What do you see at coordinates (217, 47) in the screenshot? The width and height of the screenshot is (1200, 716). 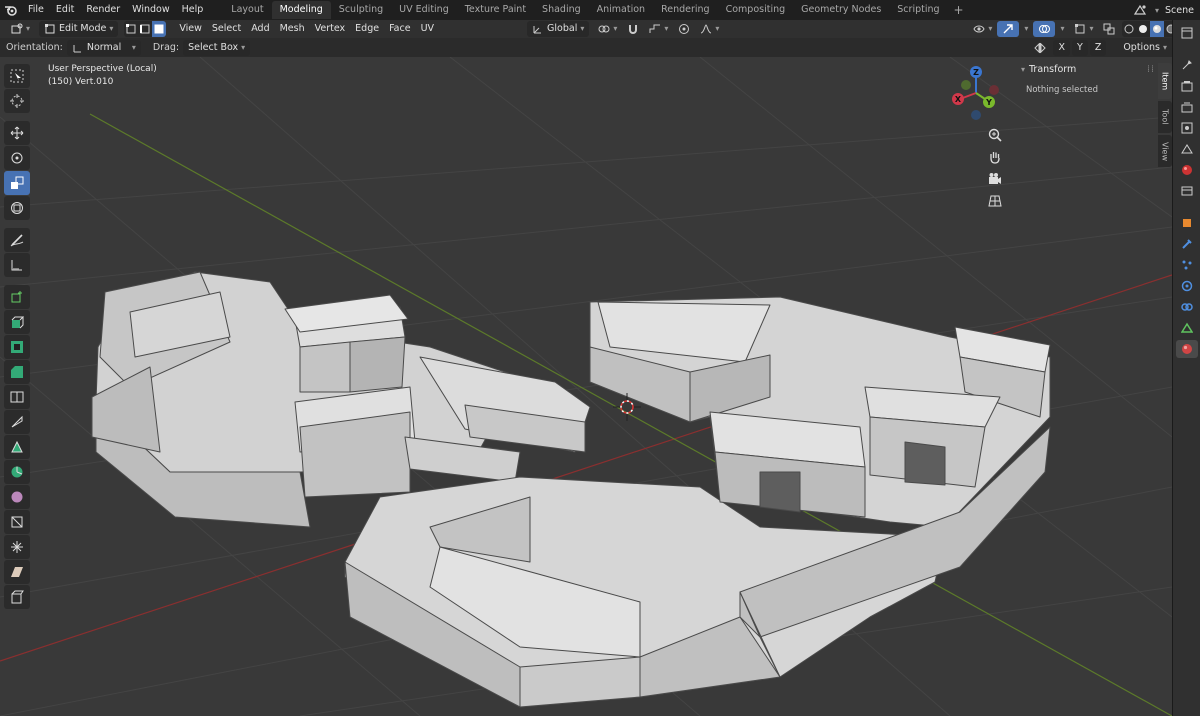 I see `drag-dropdown: Select Box ▾` at bounding box center [217, 47].